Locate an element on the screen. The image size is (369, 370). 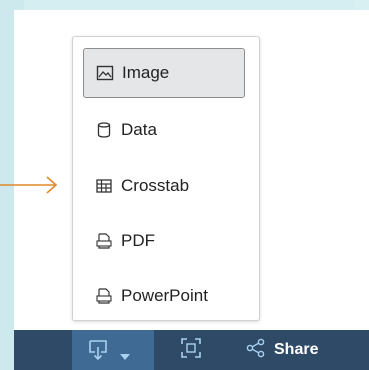
menu-item-label: PowerPoint is located at coordinates (164, 295).